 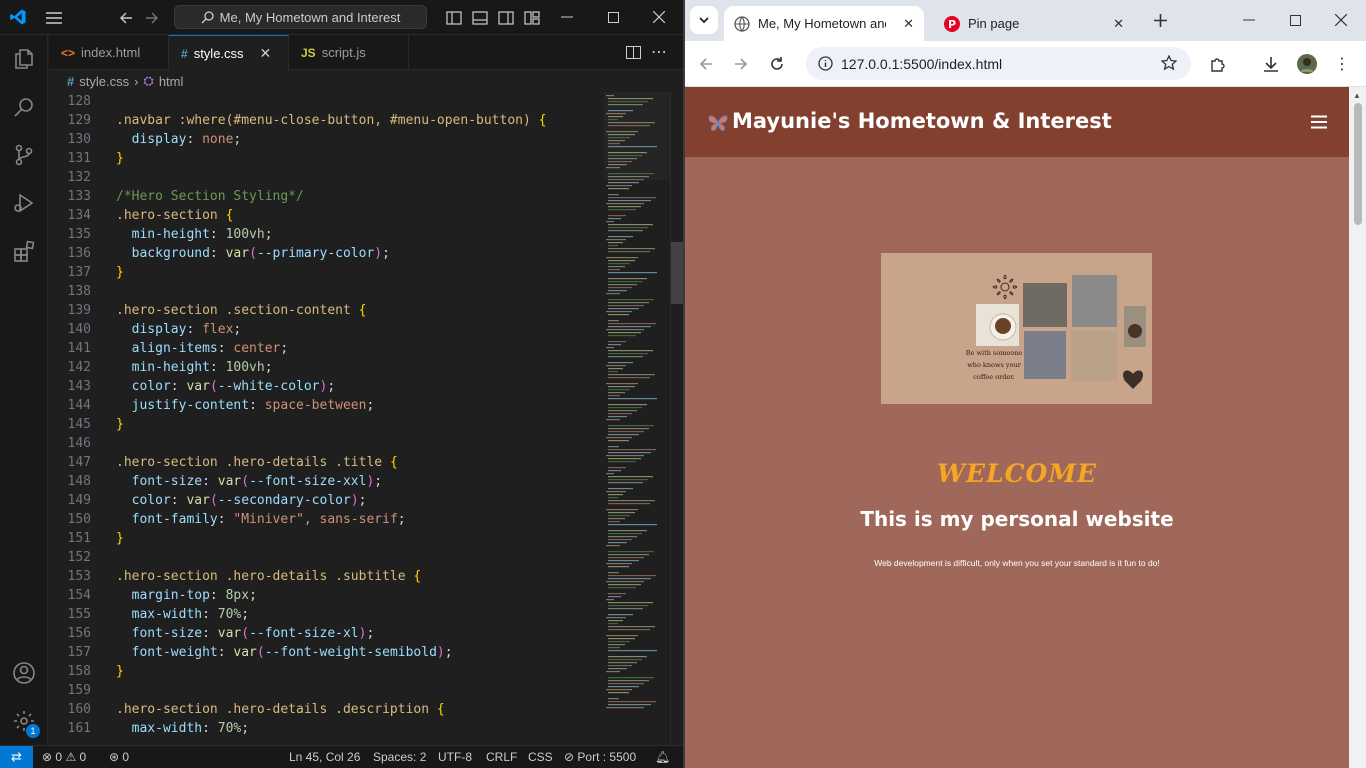 I want to click on ports-status: ⊛ 0, so click(x=119, y=757).